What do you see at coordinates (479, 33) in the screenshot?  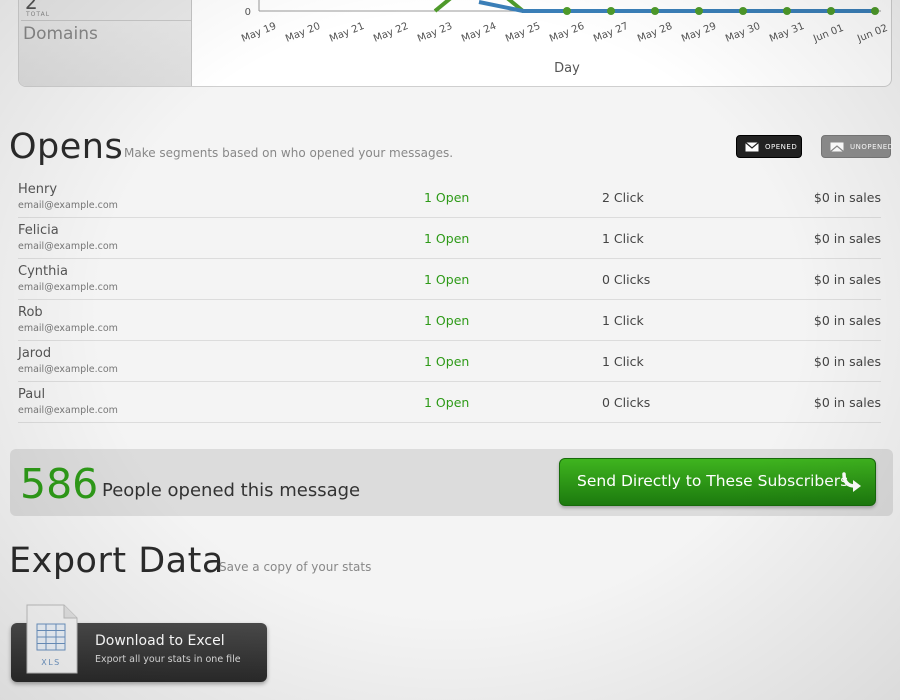 I see `x-tick-label: May 24` at bounding box center [479, 33].